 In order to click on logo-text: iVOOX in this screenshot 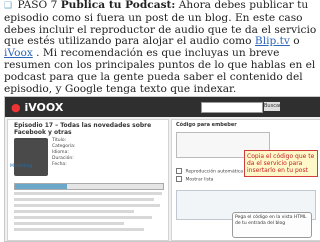, I will do `click(44, 107)`.